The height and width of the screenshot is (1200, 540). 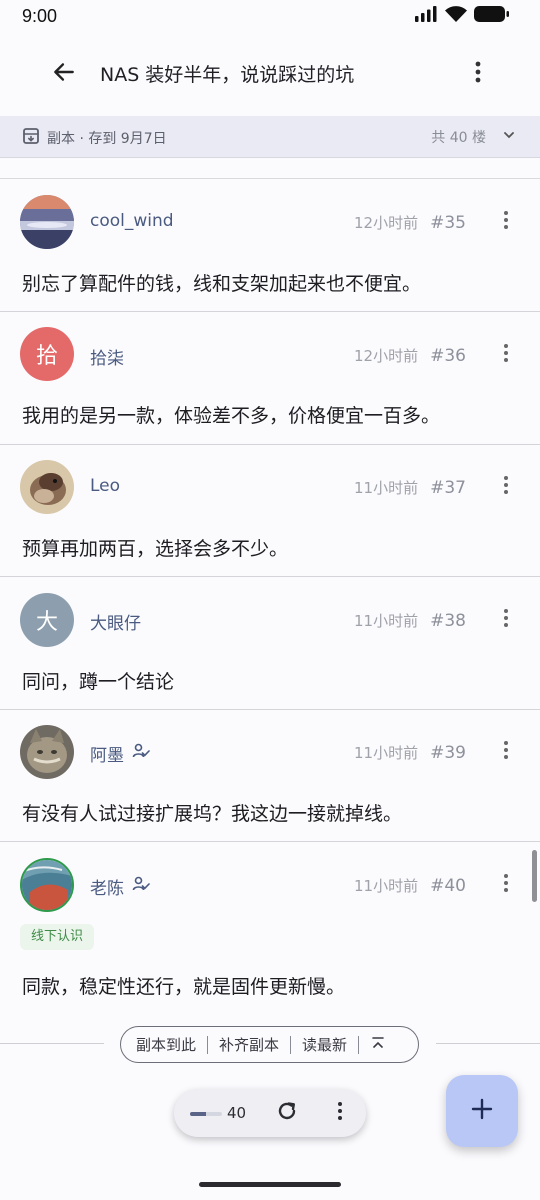 I want to click on post-content: 同款，稳定性还行，就是固件更新慢。, so click(x=184, y=987).